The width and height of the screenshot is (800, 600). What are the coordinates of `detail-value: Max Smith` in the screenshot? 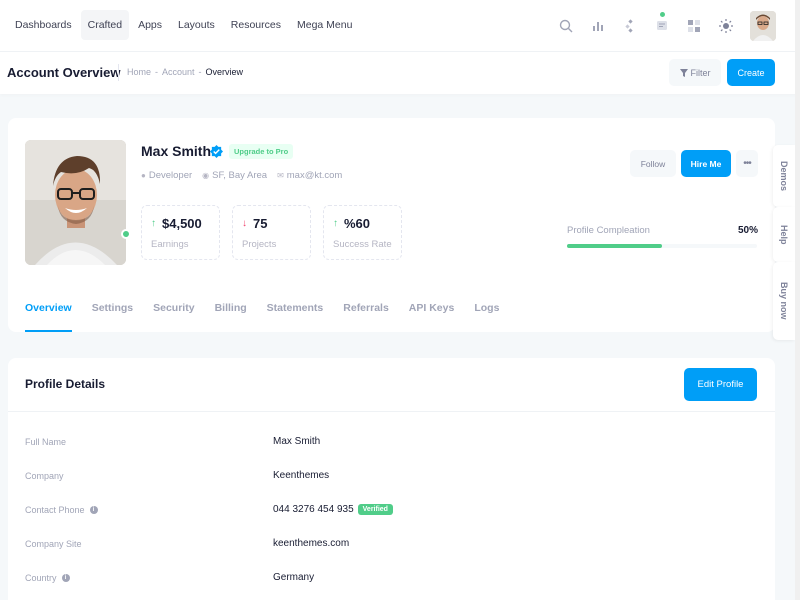 It's located at (297, 441).